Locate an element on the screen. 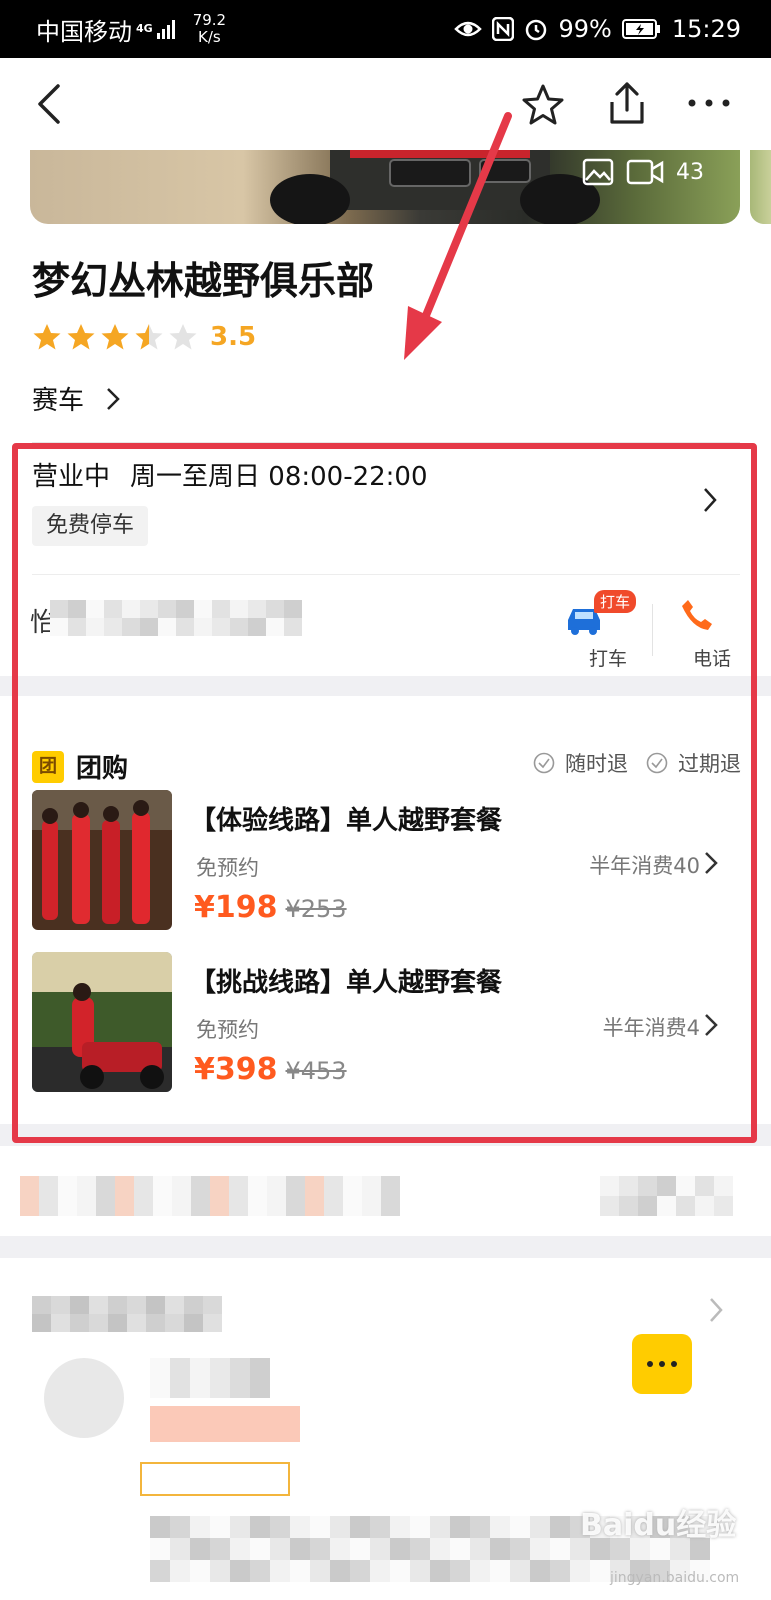 This screenshot has width=771, height=1600. current-price: ¥198 is located at coordinates (236, 907).